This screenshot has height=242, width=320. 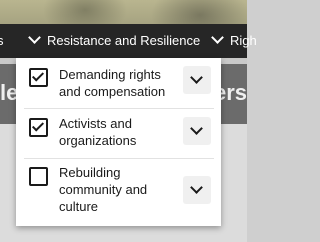 I want to click on checkbox-activists, so click(x=38, y=127).